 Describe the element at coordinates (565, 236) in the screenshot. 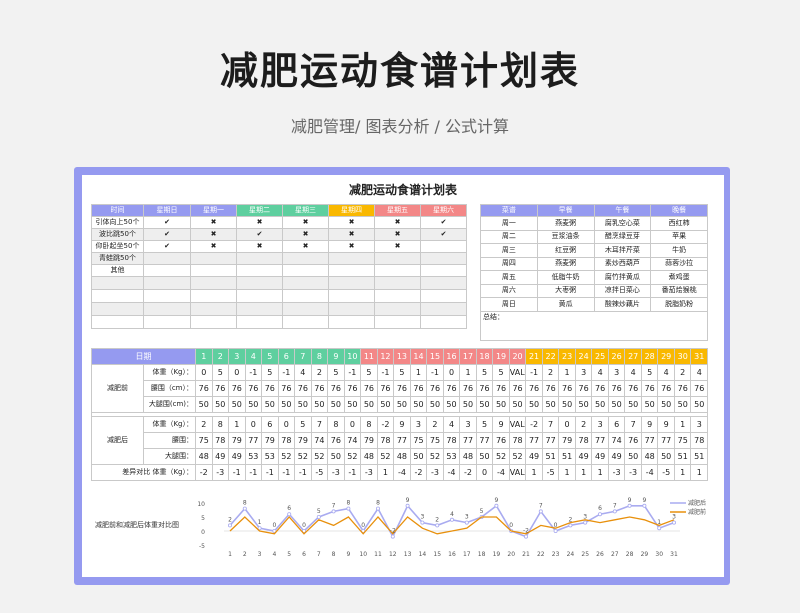

I see `meal-cell: 豆浆油条` at that location.